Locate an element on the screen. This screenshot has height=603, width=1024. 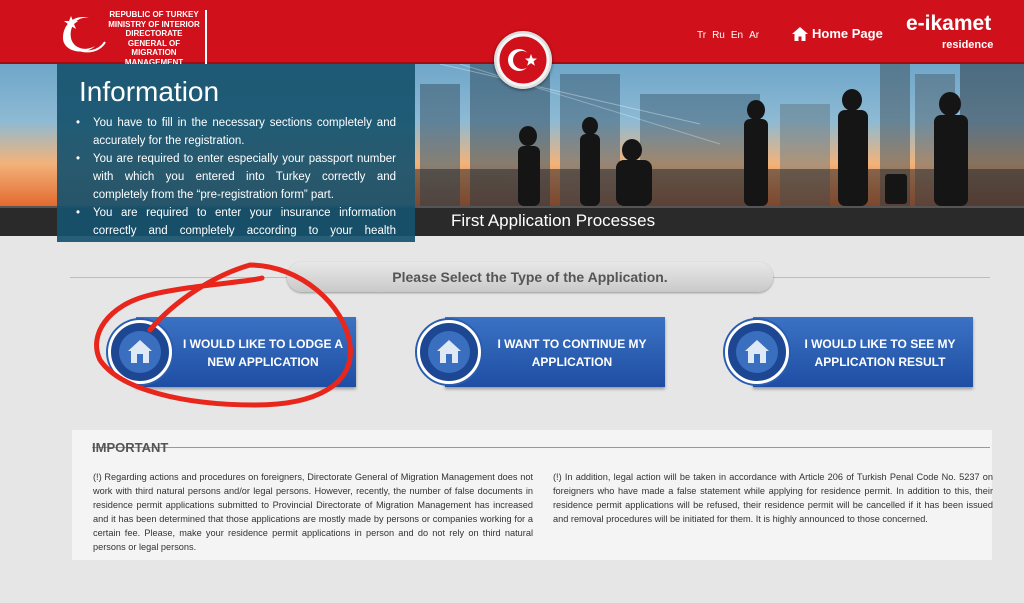
information-title: Information is located at coordinates (149, 91).